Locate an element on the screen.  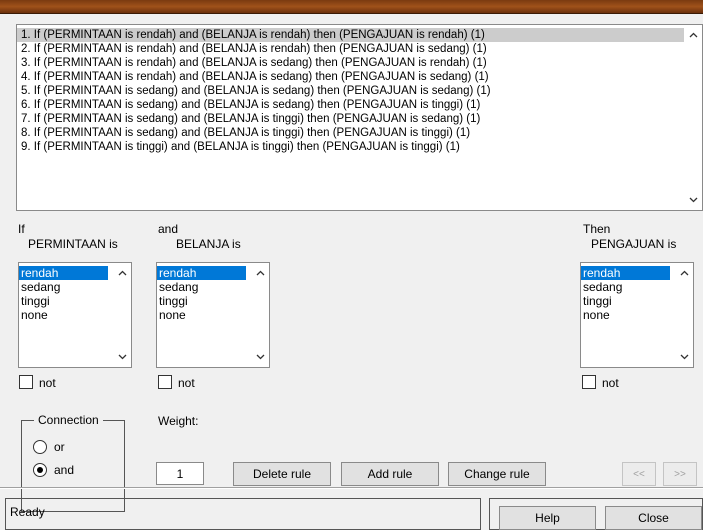
input1-scrollbar is located at coordinates (122, 315).